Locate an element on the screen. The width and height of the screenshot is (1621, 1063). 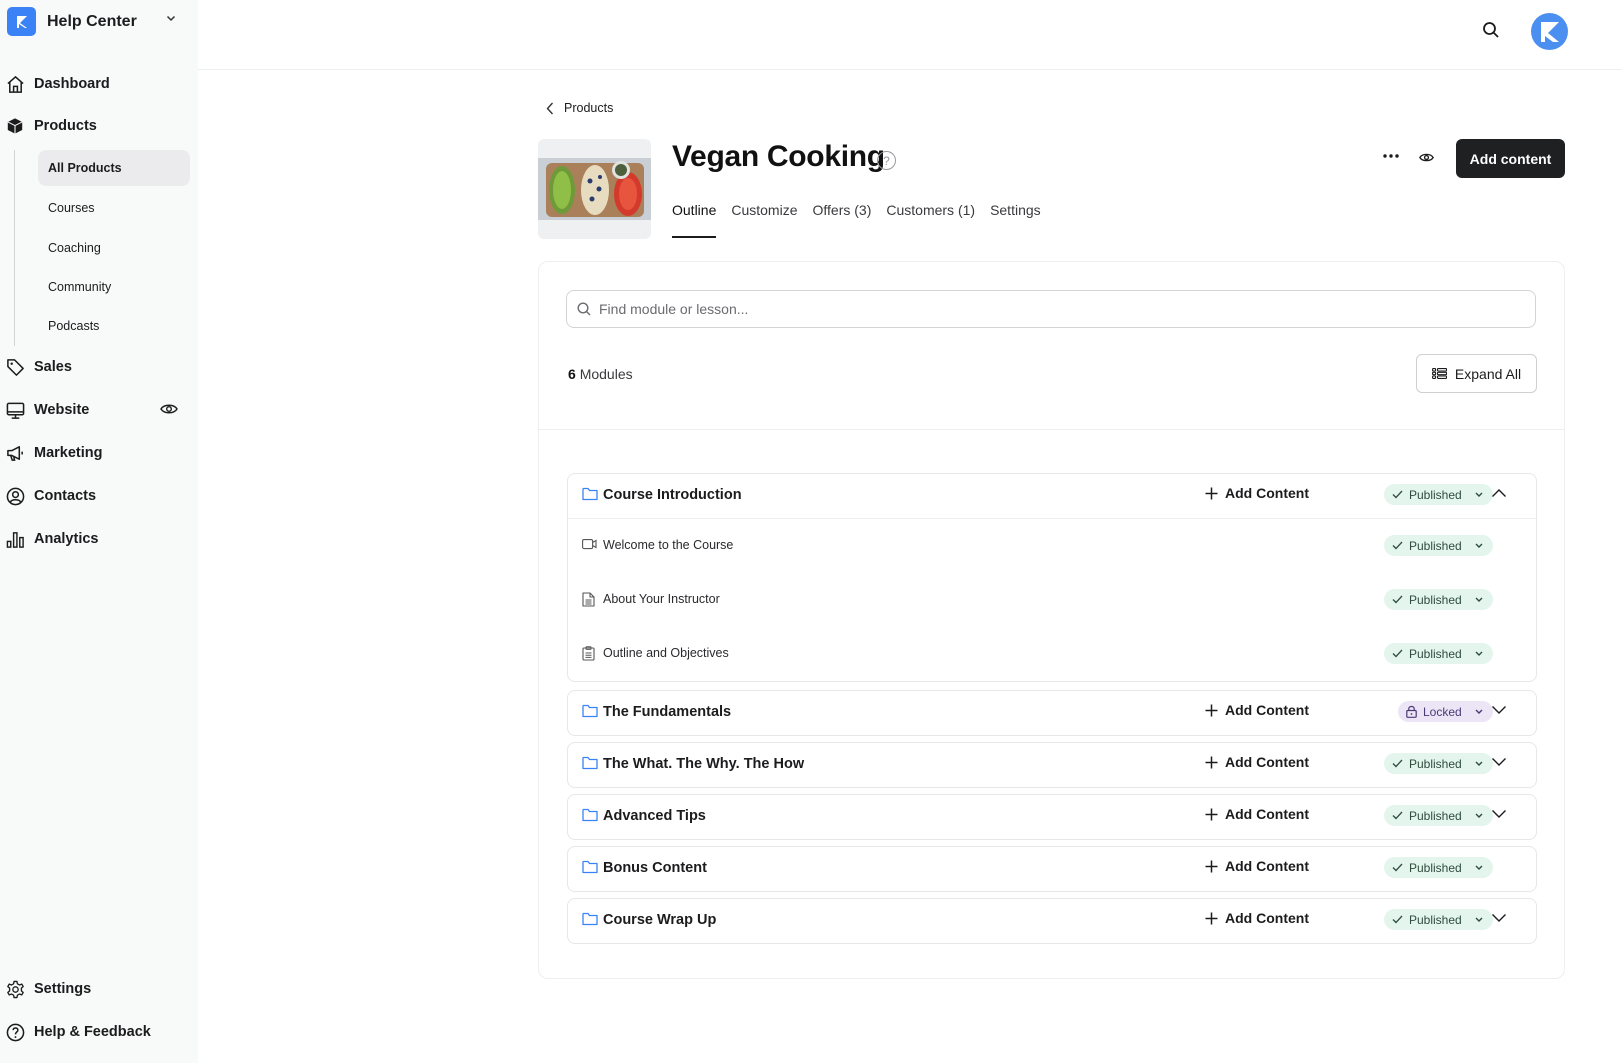
status-badge: Locked is located at coordinates (1445, 711).